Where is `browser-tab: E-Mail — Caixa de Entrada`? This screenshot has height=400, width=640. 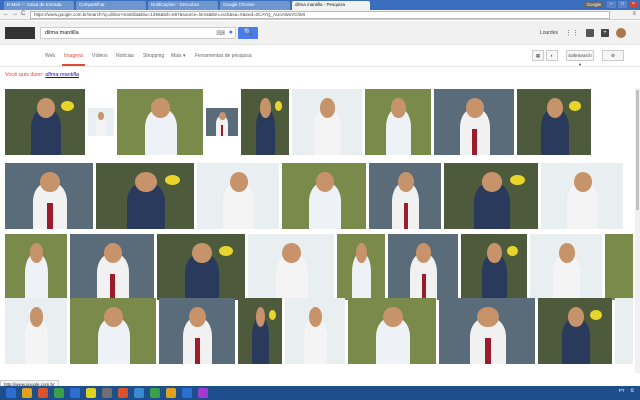
browser-tab: E-Mail — Caixa de Entrada is located at coordinates (39, 5).